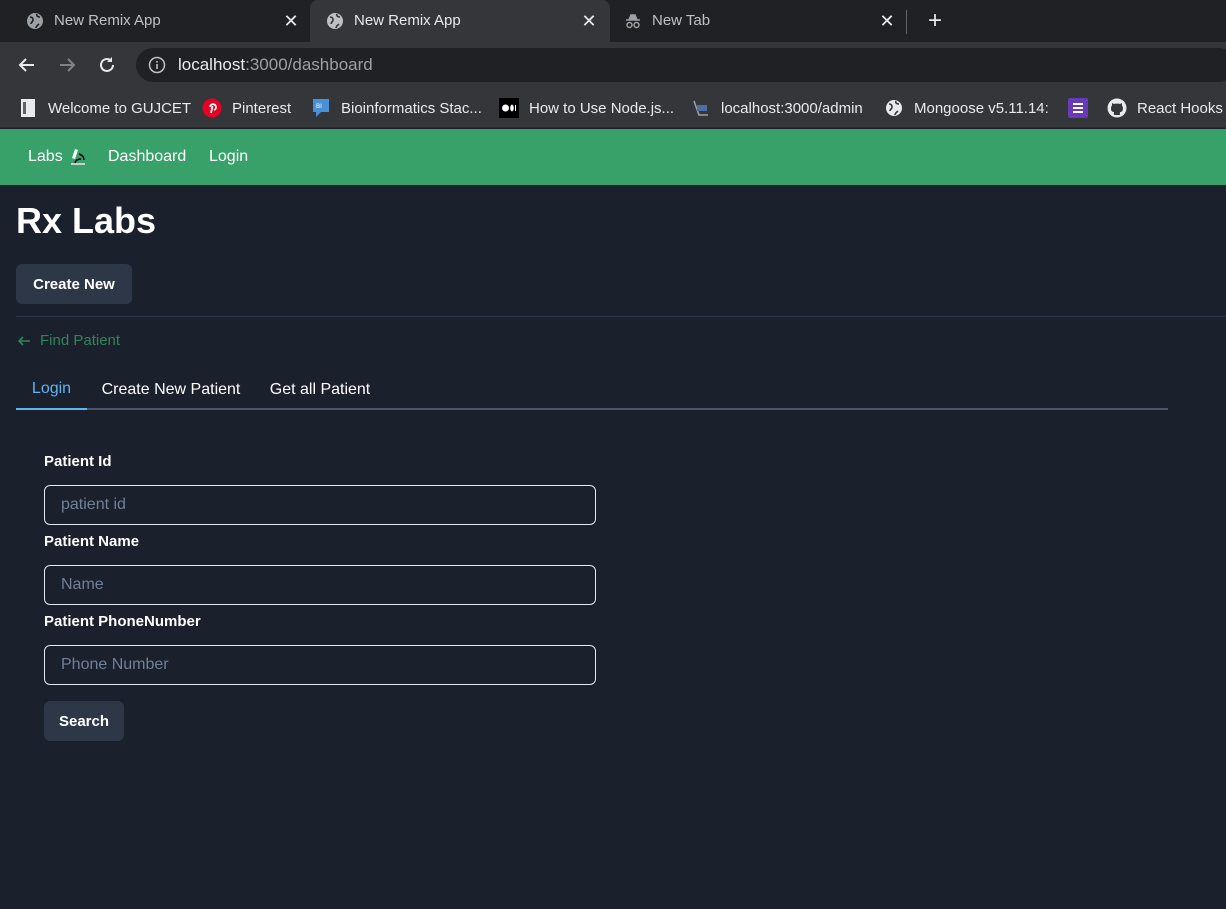  What do you see at coordinates (621, 316) in the screenshot?
I see `divider` at bounding box center [621, 316].